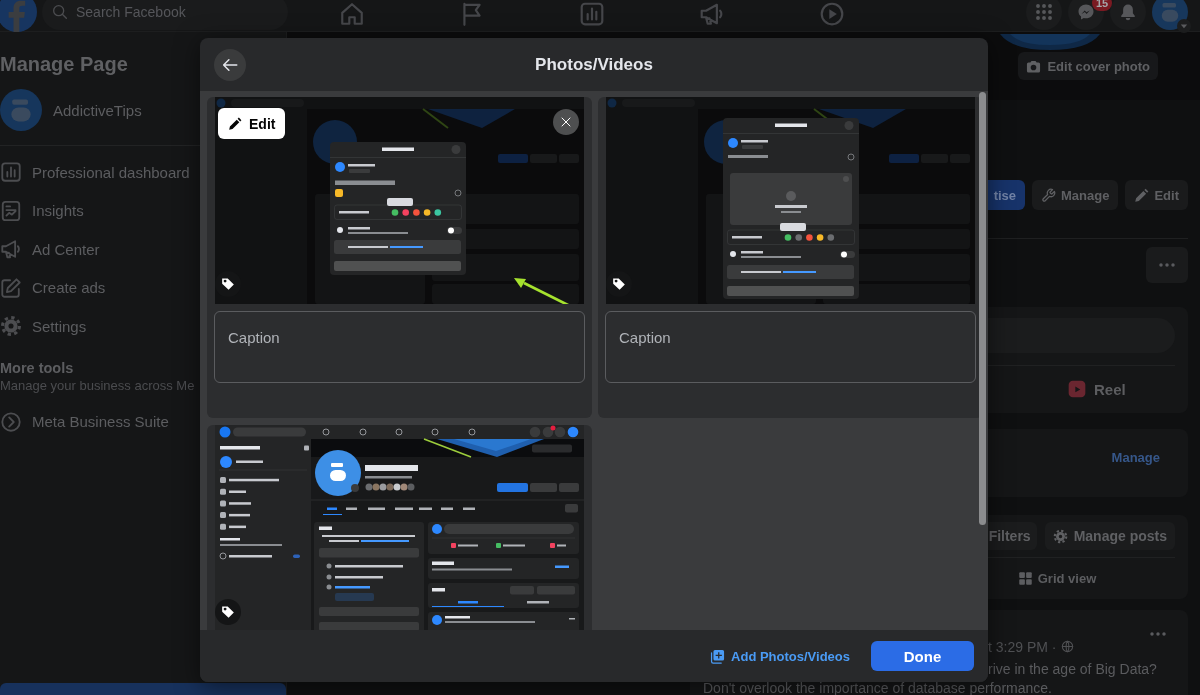 The height and width of the screenshot is (695, 1200). What do you see at coordinates (11, 421) in the screenshot?
I see `chevron-circle-icon` at bounding box center [11, 421].